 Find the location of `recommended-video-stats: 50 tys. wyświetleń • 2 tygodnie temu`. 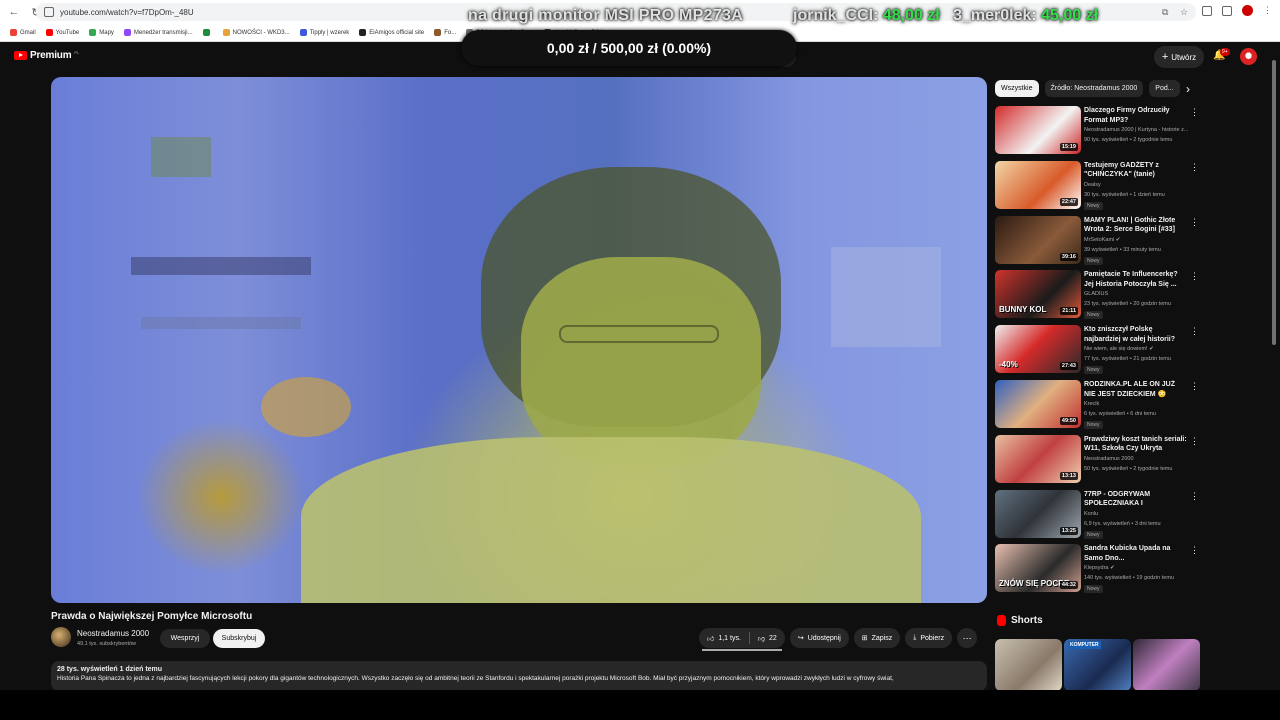

recommended-video-stats: 50 tys. wyświetleń • 2 tygodnie temu is located at coordinates (1128, 468).